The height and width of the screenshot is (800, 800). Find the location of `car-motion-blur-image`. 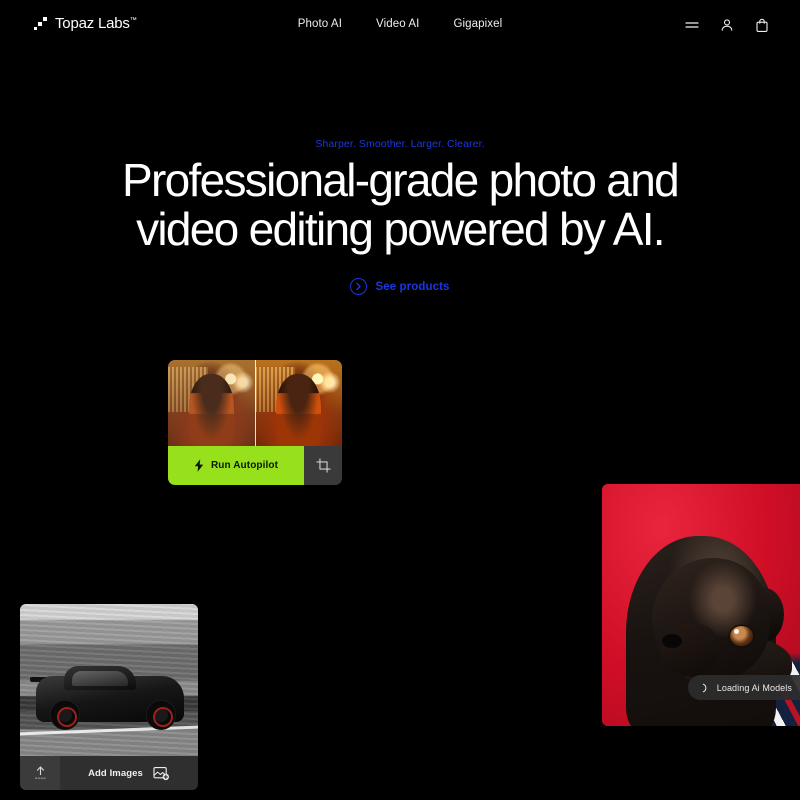

car-motion-blur-image is located at coordinates (109, 680).